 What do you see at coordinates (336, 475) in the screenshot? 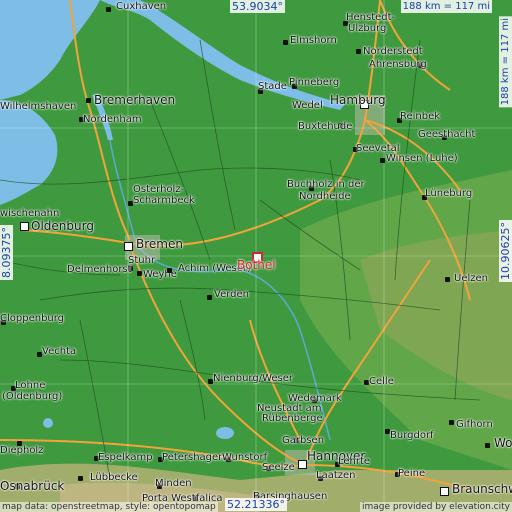
I see `place-label: Laatzen` at bounding box center [336, 475].